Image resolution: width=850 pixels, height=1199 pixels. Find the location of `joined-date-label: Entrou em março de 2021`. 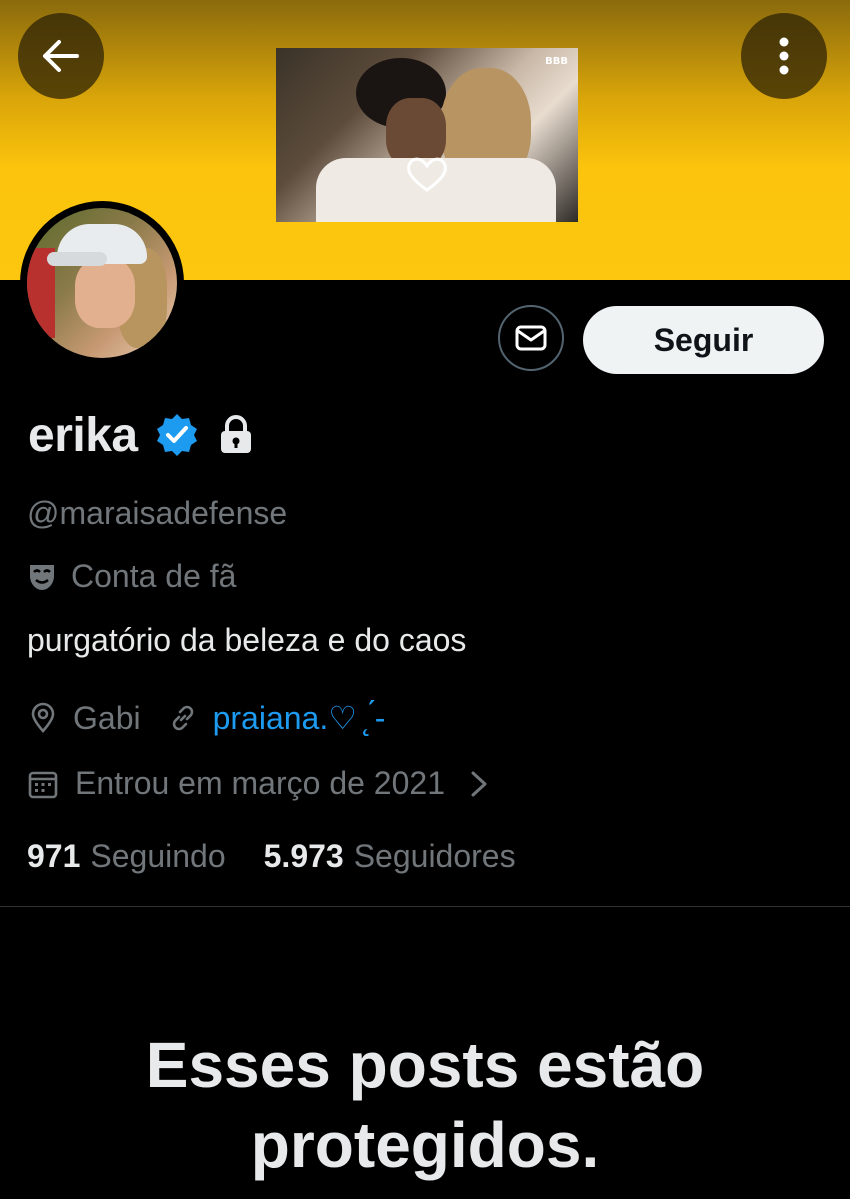

joined-date-label: Entrou em março de 2021 is located at coordinates (260, 783).